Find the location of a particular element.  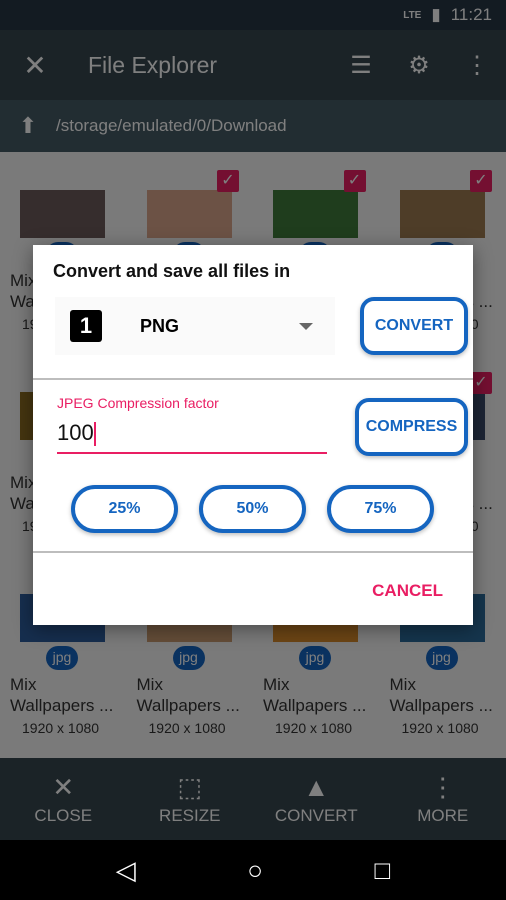

nav-bar: ◁ ○ □ is located at coordinates (253, 870).